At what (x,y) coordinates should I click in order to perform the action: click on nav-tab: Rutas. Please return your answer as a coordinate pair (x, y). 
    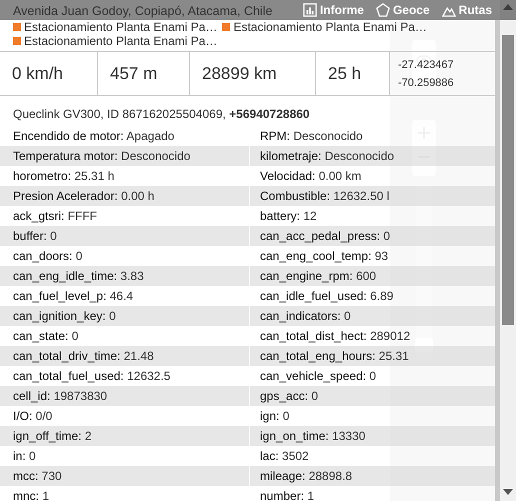
    Looking at the image, I should click on (467, 10).